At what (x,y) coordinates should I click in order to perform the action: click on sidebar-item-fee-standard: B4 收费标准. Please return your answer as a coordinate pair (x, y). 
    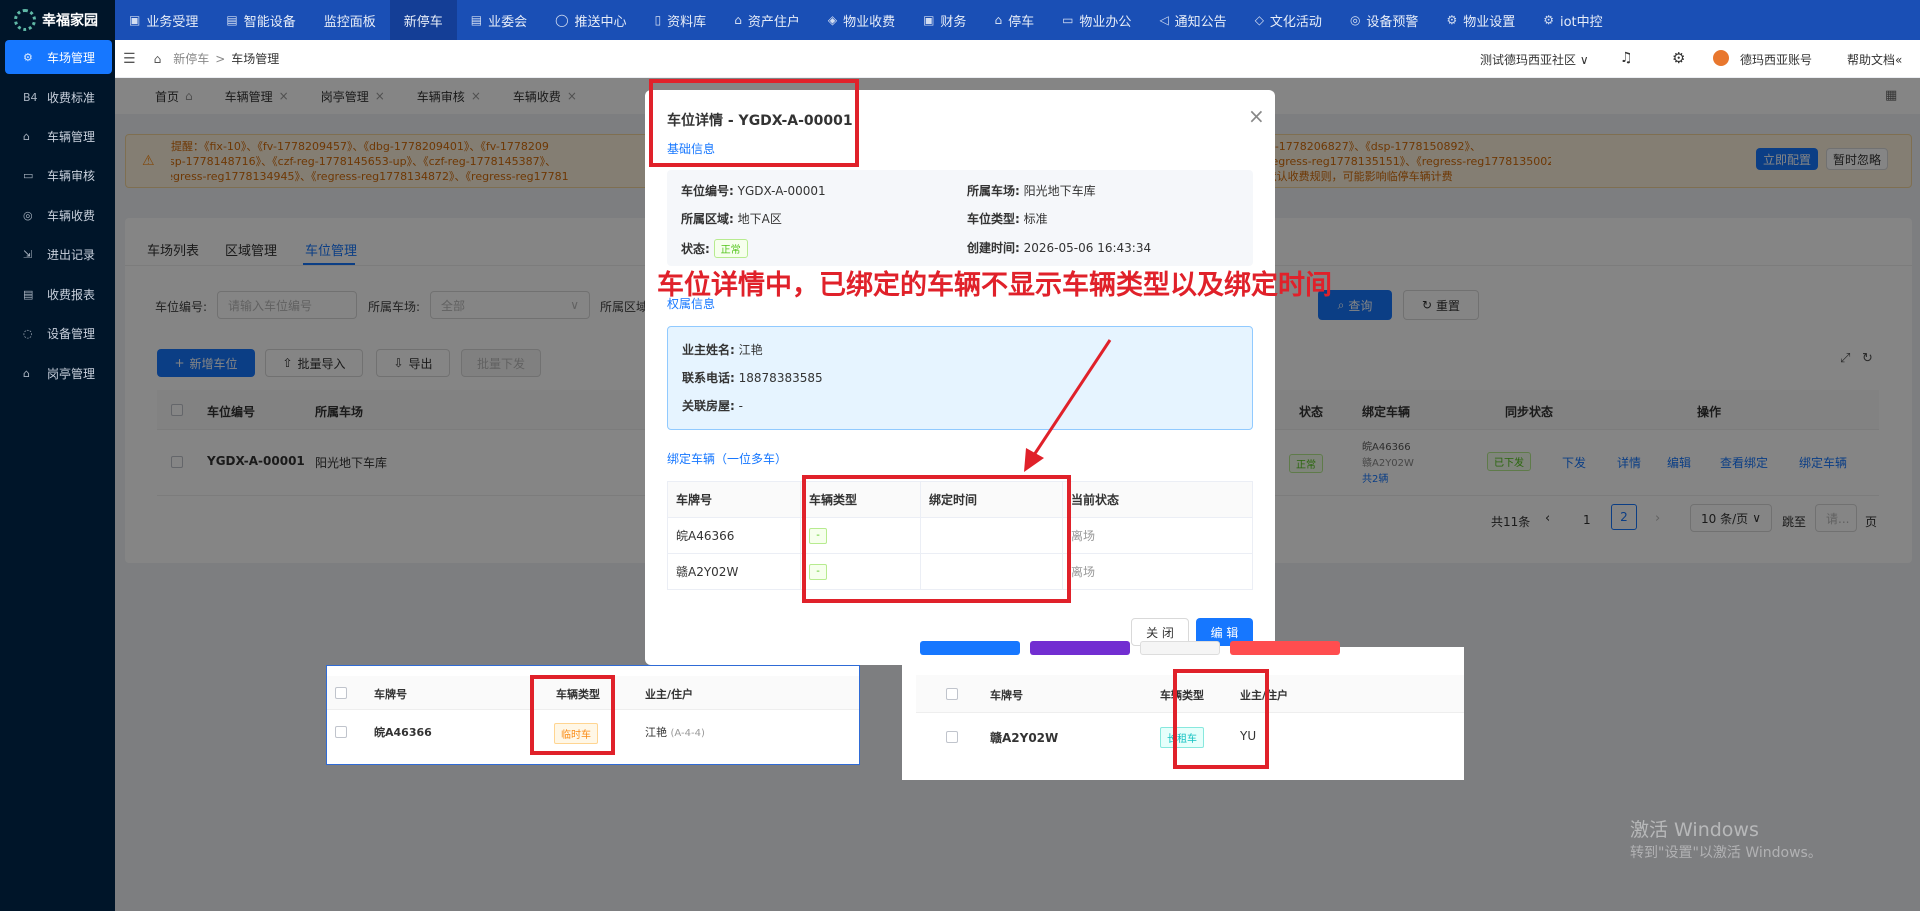
    Looking at the image, I should click on (58, 97).